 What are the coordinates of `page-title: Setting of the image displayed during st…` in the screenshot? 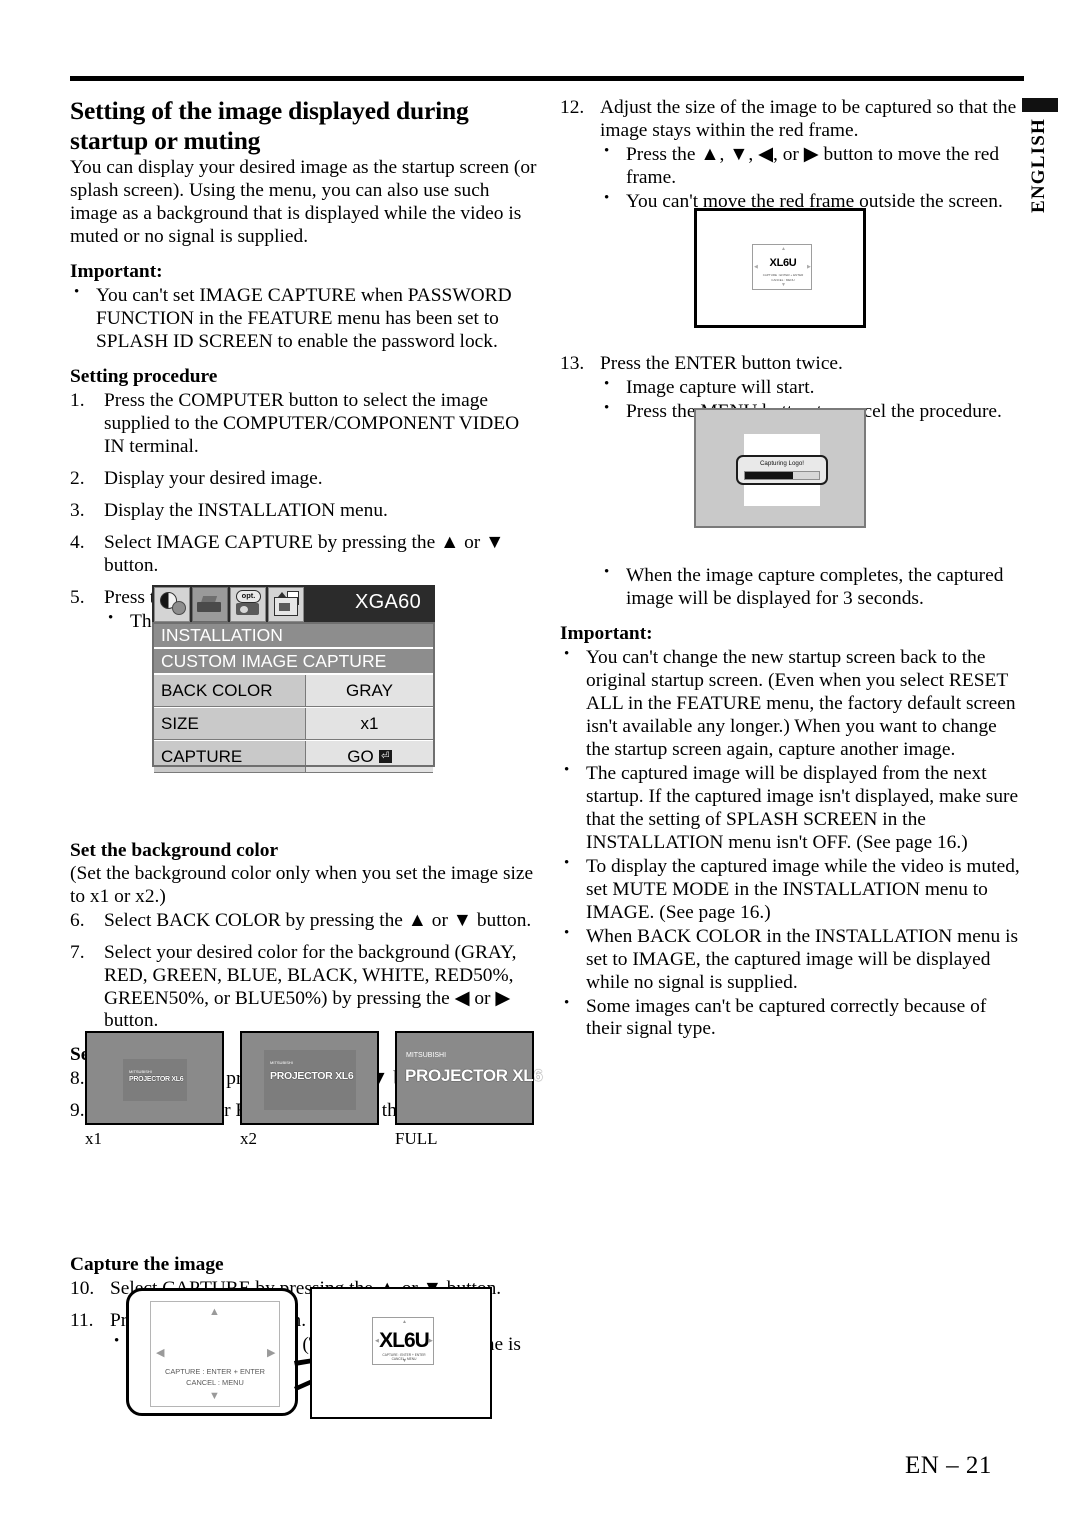 It's located at (269, 125).